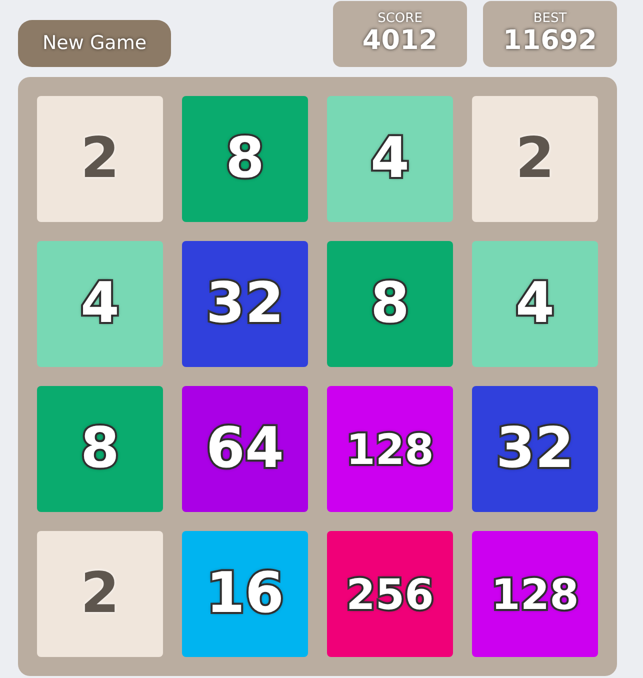 The image size is (643, 678). What do you see at coordinates (245, 594) in the screenshot?
I see `tile: 16` at bounding box center [245, 594].